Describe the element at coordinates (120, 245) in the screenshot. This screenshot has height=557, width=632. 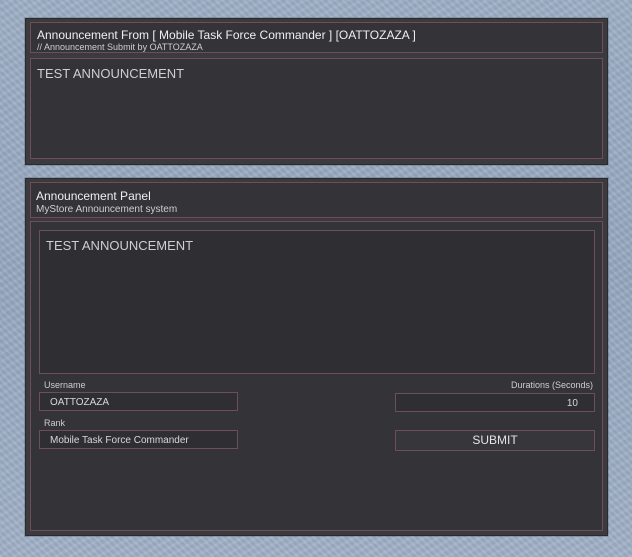
I see `announcement-message-value: TEST ANNOUNCEMENT` at that location.